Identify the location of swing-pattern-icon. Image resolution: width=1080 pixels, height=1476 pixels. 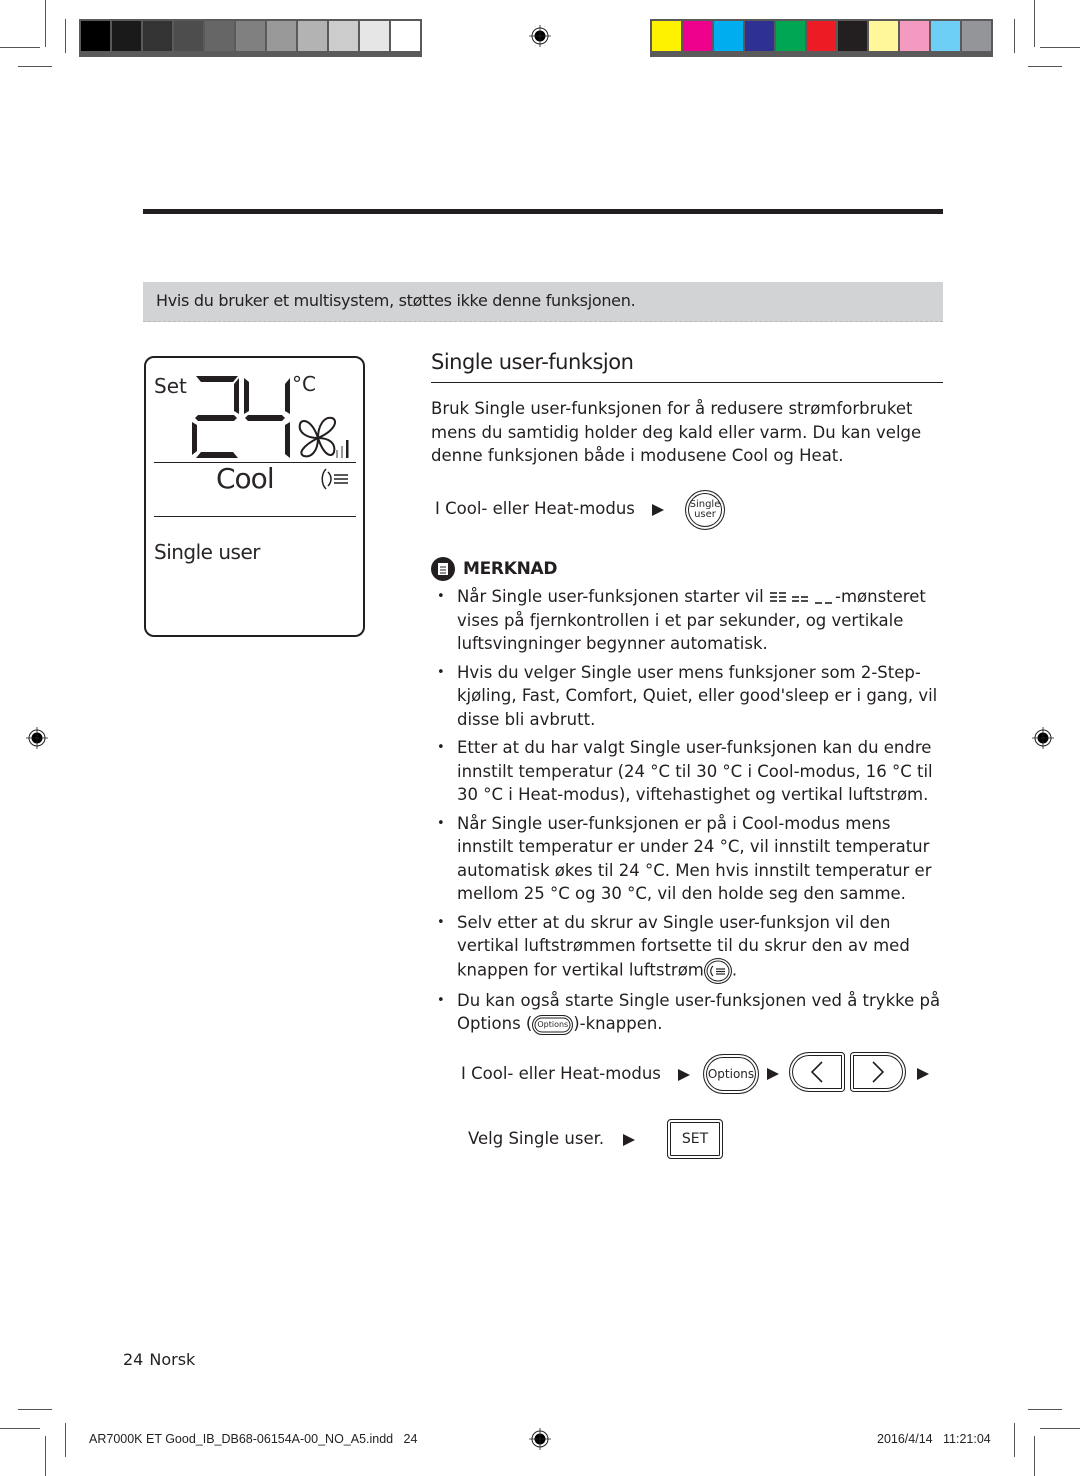
(801, 597).